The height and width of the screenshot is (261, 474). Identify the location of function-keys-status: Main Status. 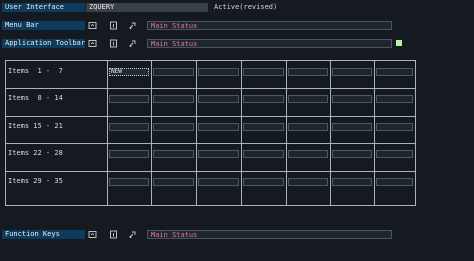
(269, 234).